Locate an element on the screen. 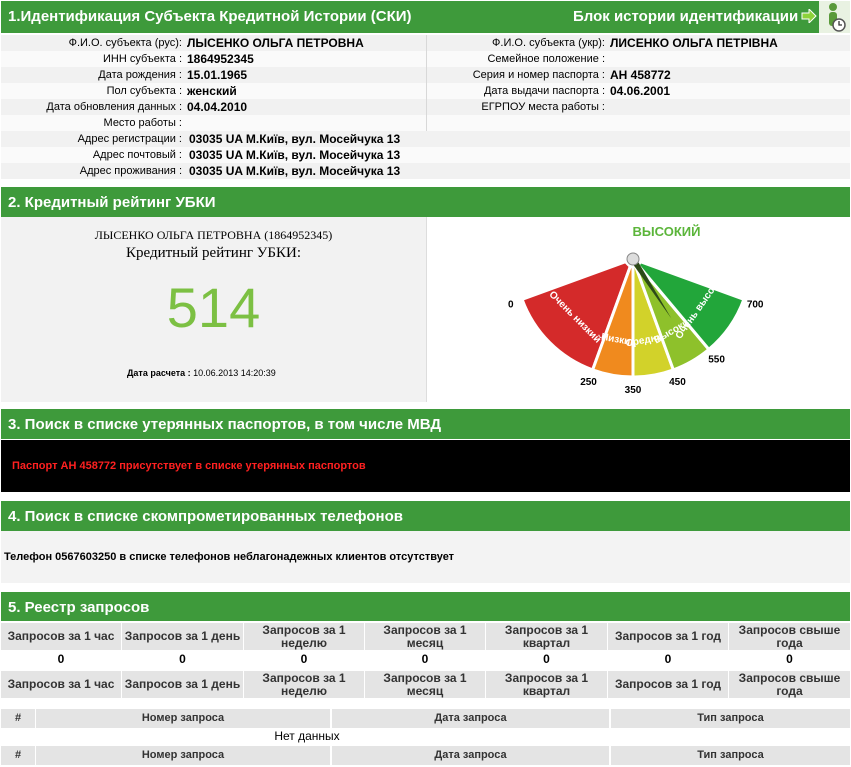 This screenshot has height=767, width=851. registry-footer: Запросов за 1 день is located at coordinates (182, 684).